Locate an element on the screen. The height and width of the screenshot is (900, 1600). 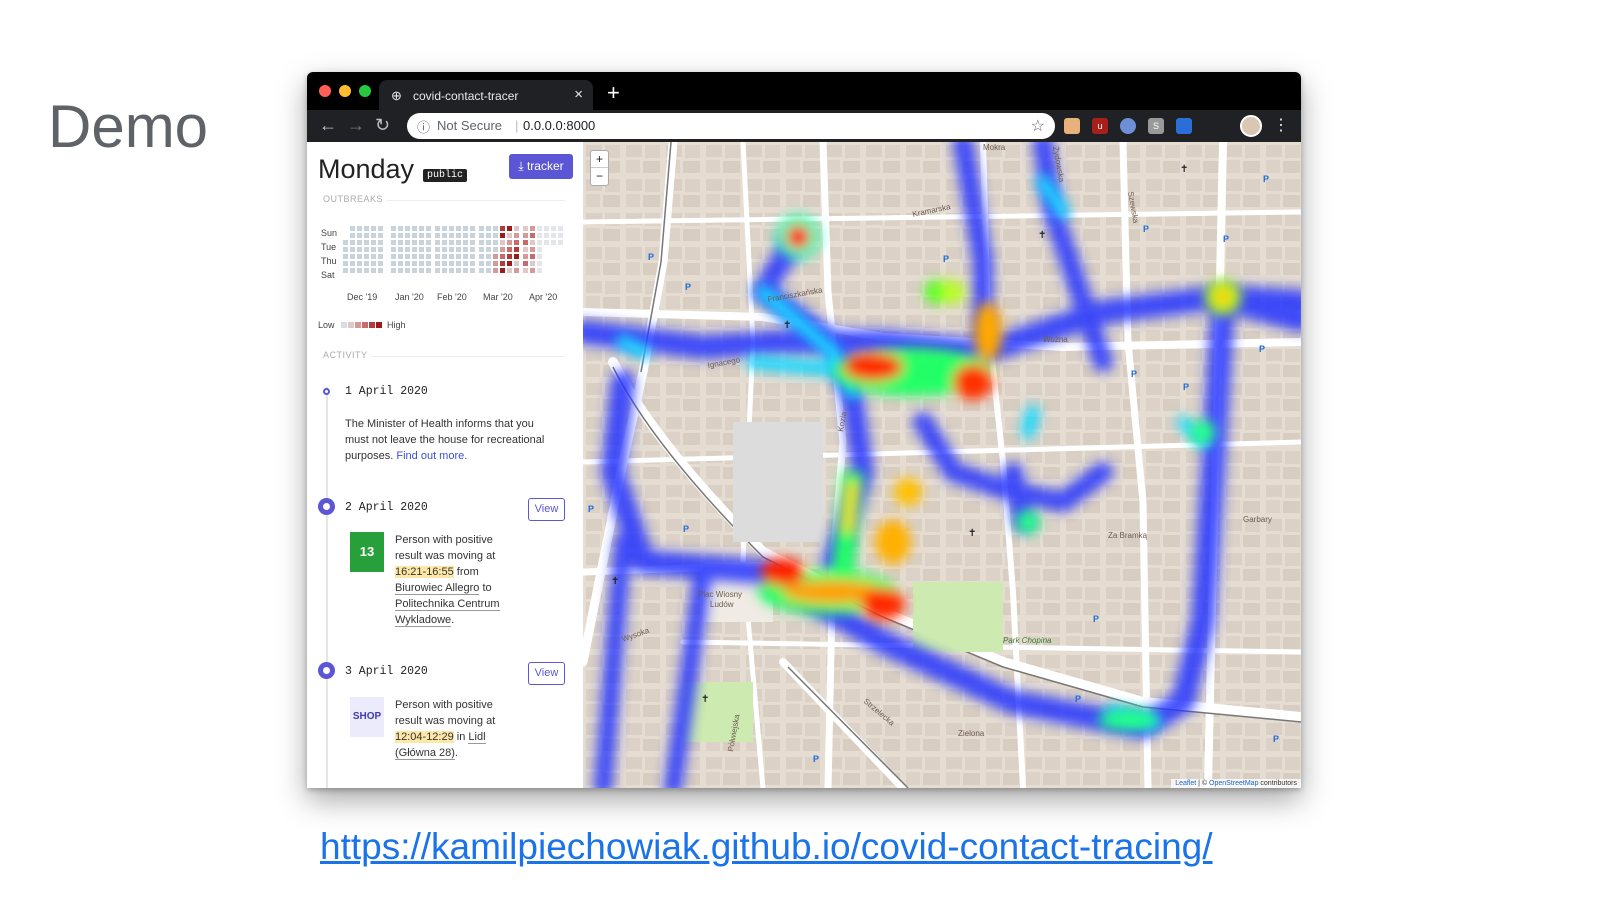
extension-icon is located at coordinates (1072, 126).